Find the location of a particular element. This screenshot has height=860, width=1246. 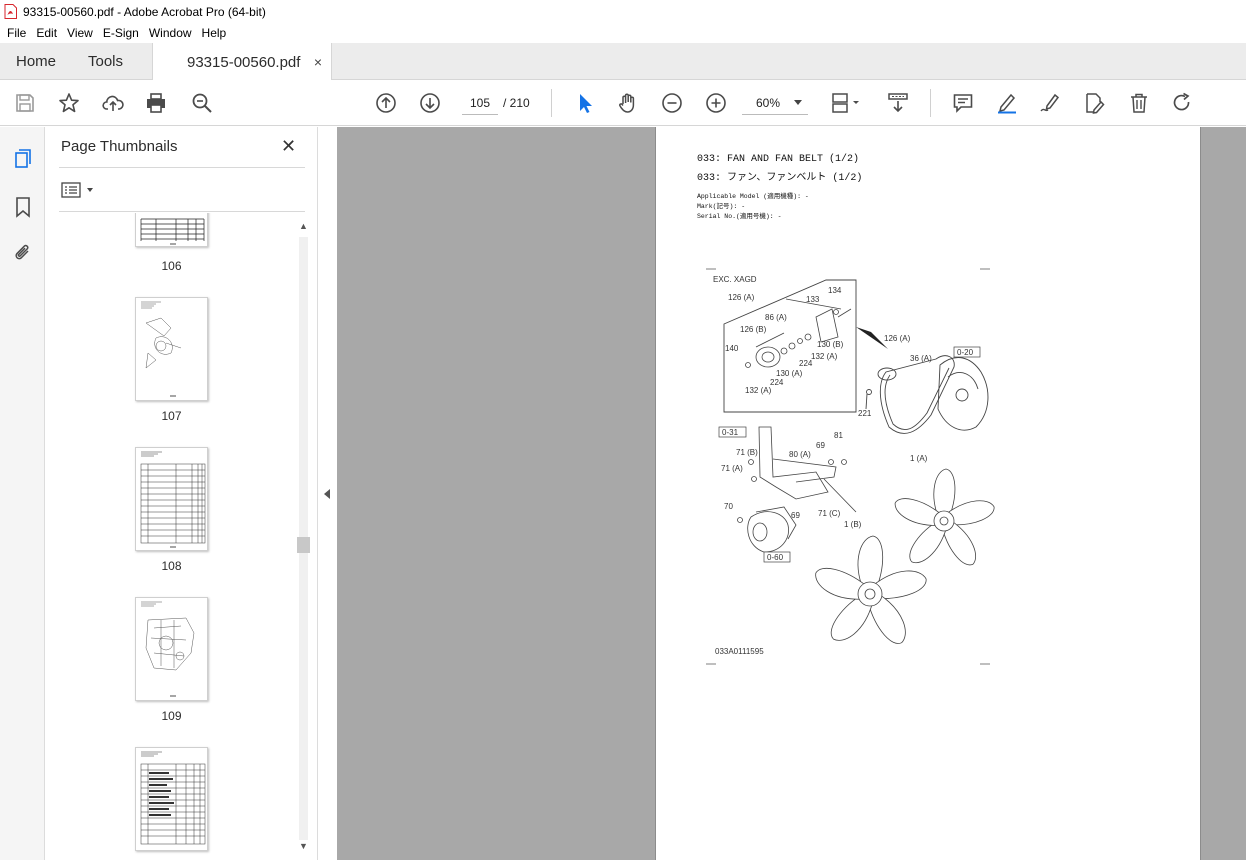

tab-close-icon: × is located at coordinates (318, 62).